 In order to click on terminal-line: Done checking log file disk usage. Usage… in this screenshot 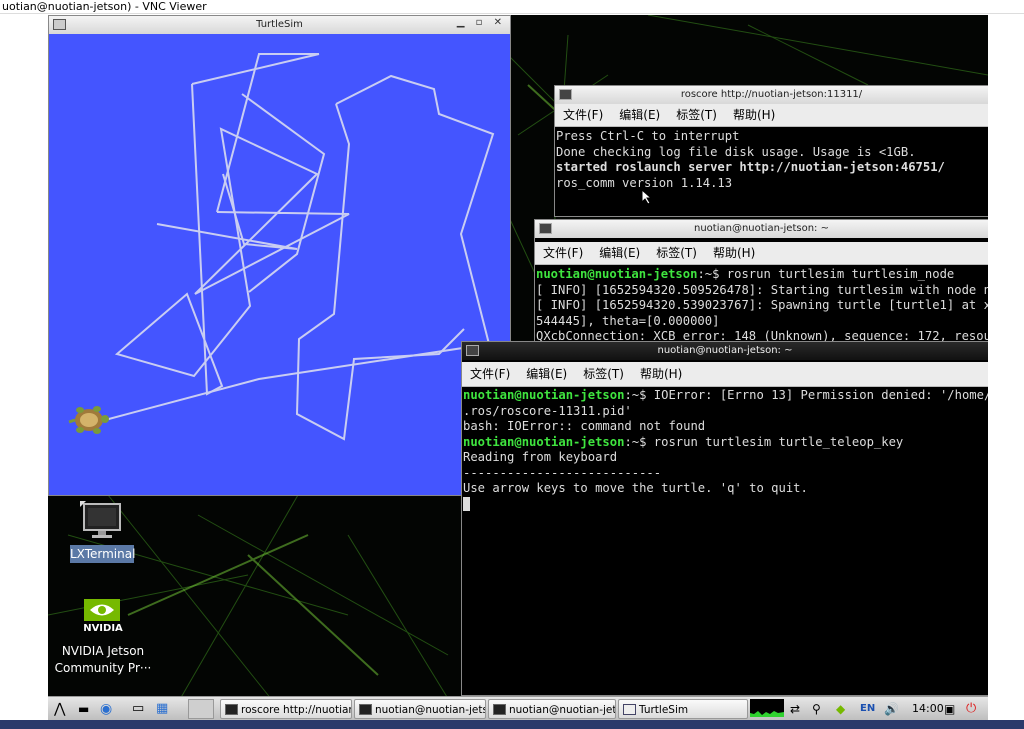, I will do `click(736, 151)`.